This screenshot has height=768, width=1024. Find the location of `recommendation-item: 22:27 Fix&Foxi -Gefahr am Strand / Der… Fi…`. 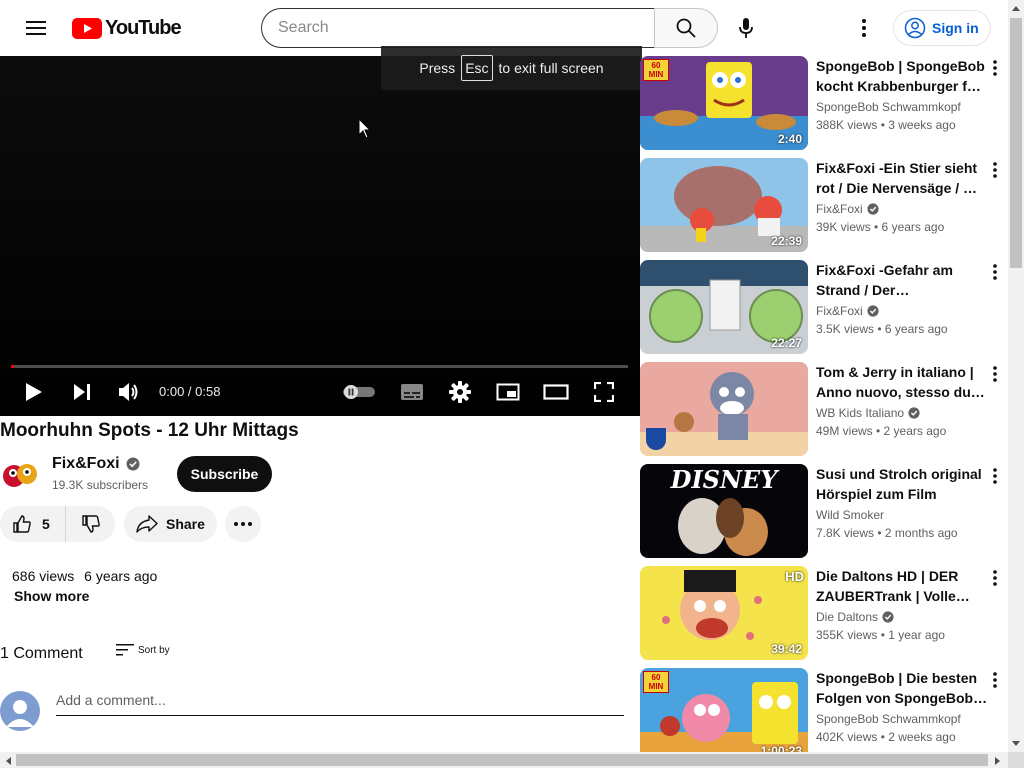

recommendation-item: 22:27 Fix&Foxi -Gefahr am Strand / Der… Fi… is located at coordinates (824, 307).